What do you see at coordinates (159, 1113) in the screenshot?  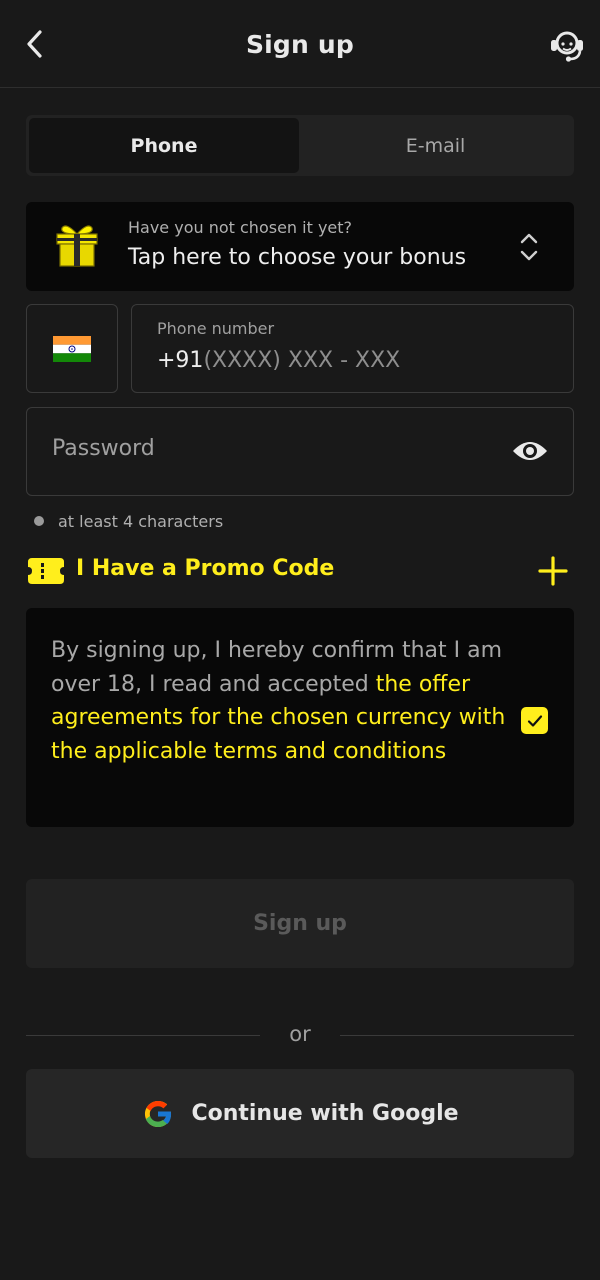 I see `google-icon` at bounding box center [159, 1113].